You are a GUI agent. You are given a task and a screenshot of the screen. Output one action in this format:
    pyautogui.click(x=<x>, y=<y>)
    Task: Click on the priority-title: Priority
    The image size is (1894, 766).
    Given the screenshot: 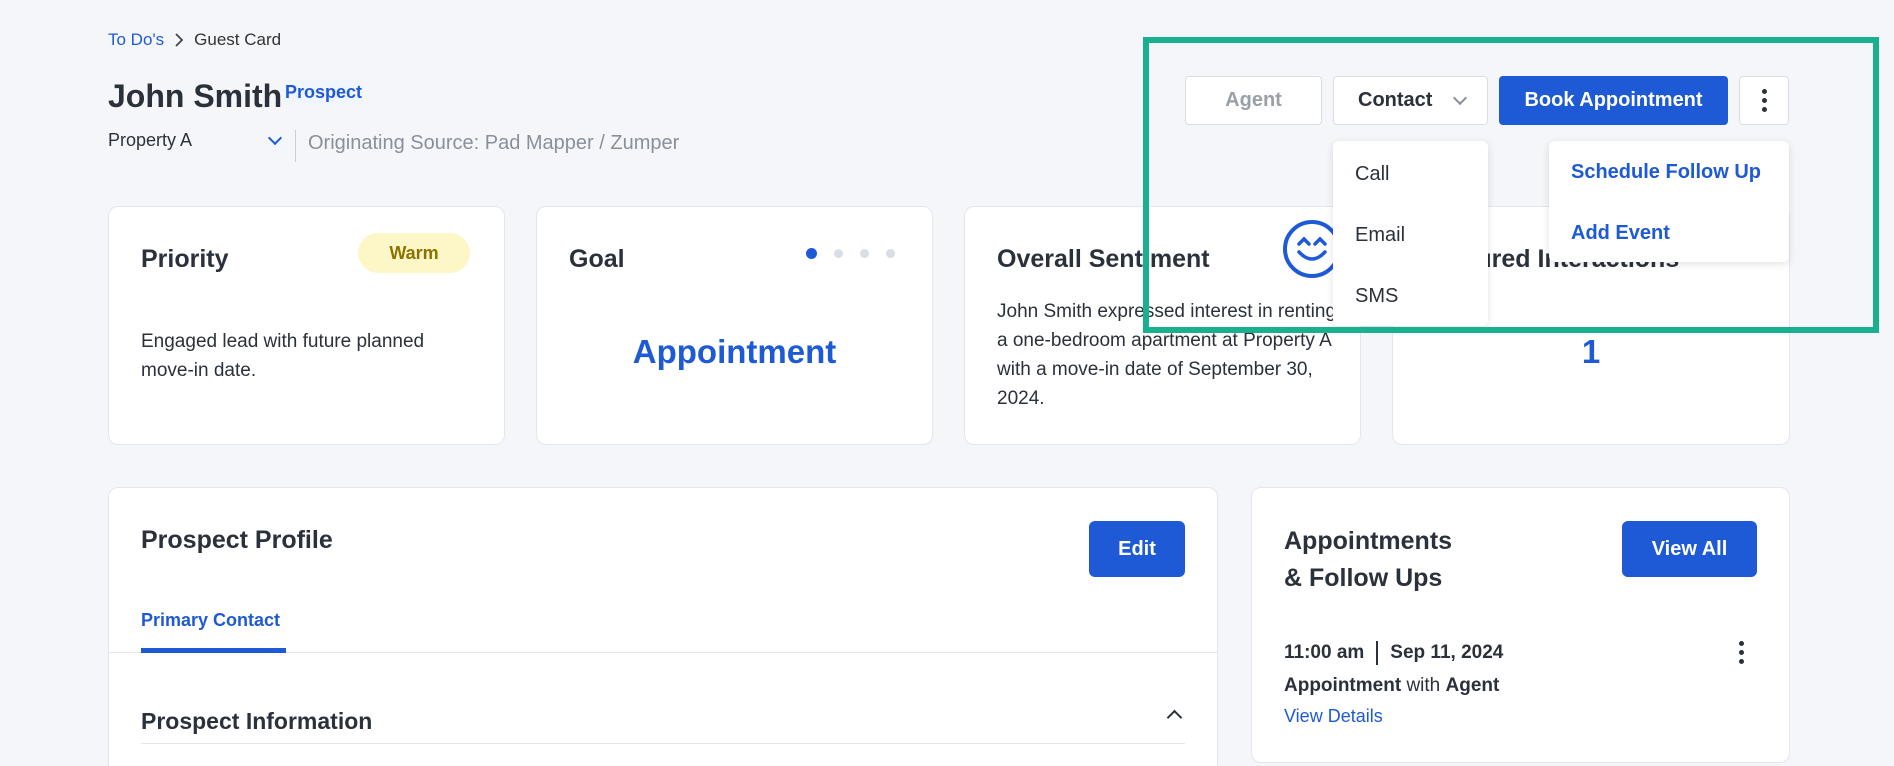 What is the action you would take?
    pyautogui.click(x=185, y=259)
    